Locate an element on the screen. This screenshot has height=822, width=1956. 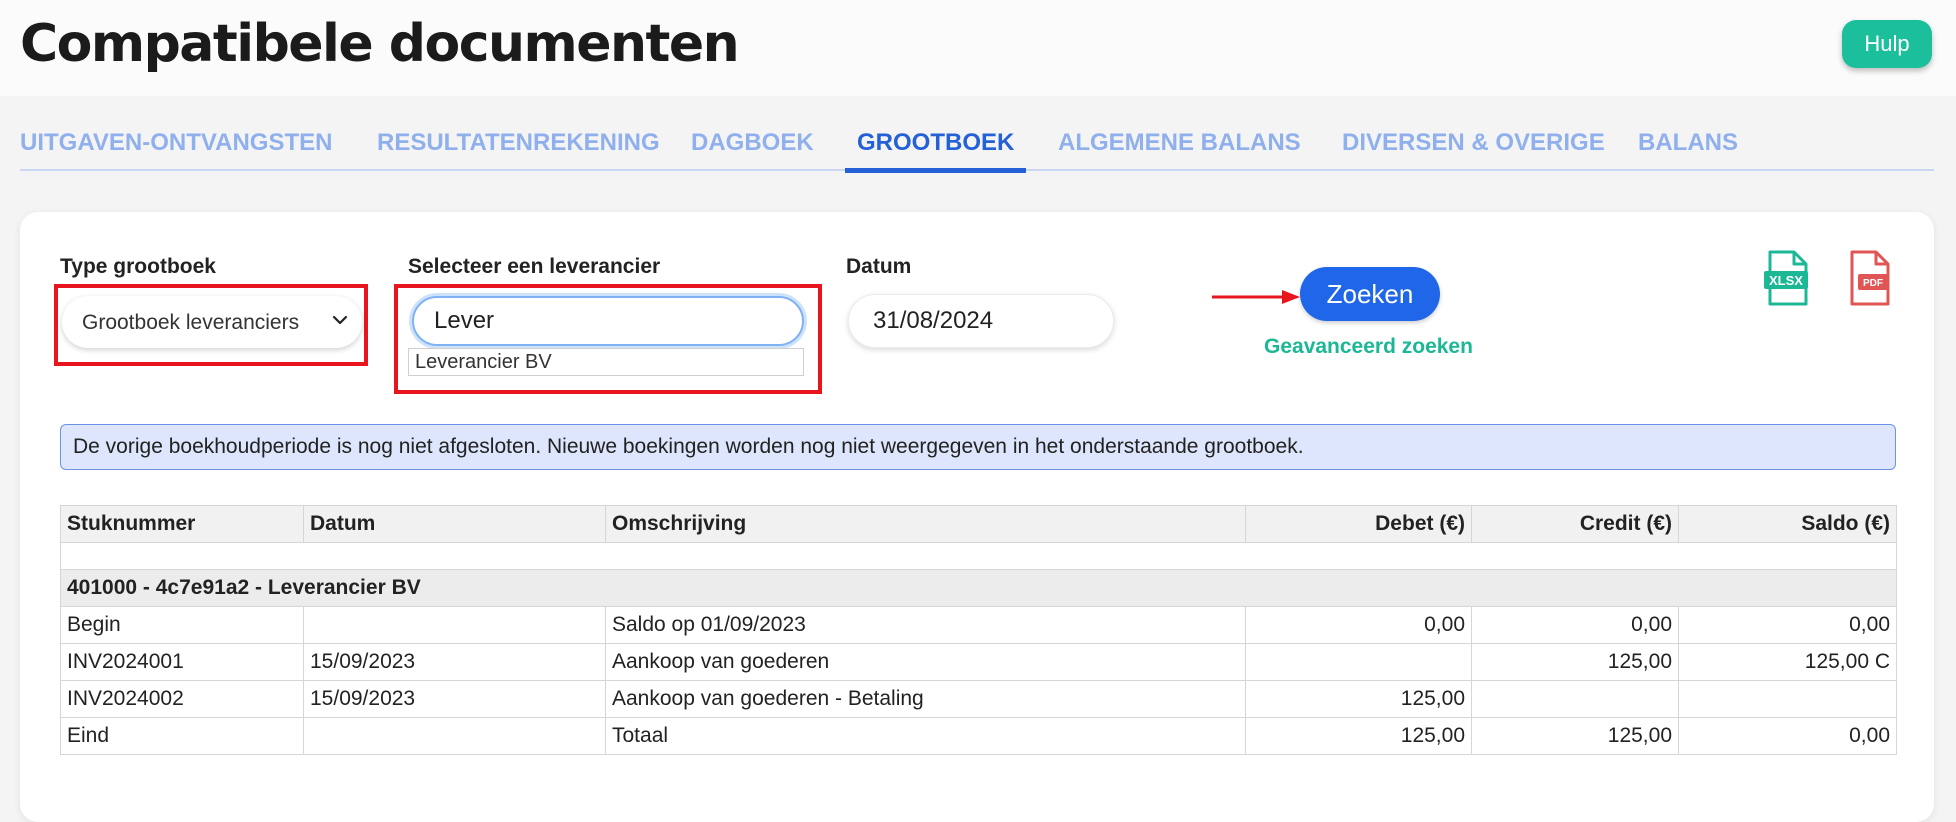
column-header: Debet (€) is located at coordinates (1358, 524).